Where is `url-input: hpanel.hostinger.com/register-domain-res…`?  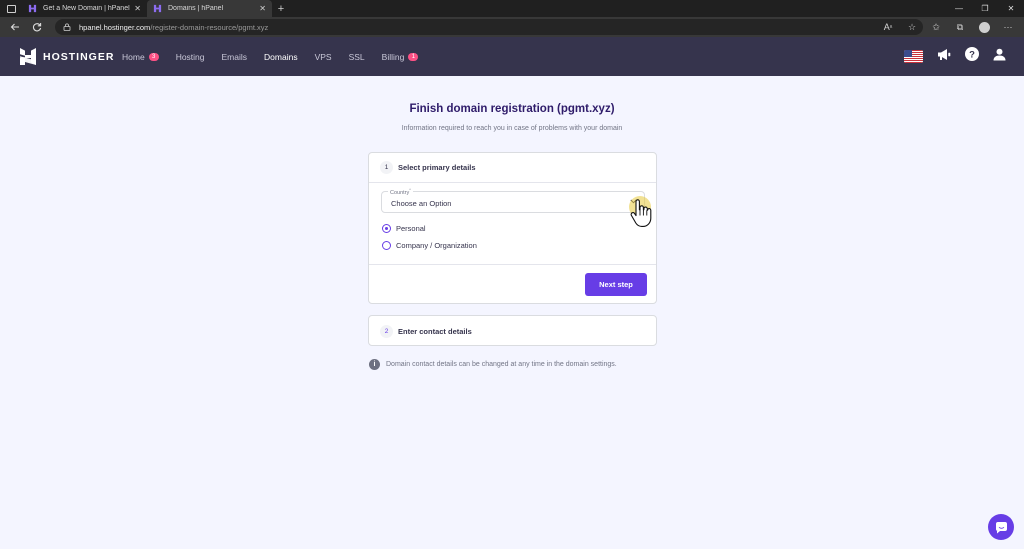 url-input: hpanel.hostinger.com/register-domain-res… is located at coordinates (489, 27).